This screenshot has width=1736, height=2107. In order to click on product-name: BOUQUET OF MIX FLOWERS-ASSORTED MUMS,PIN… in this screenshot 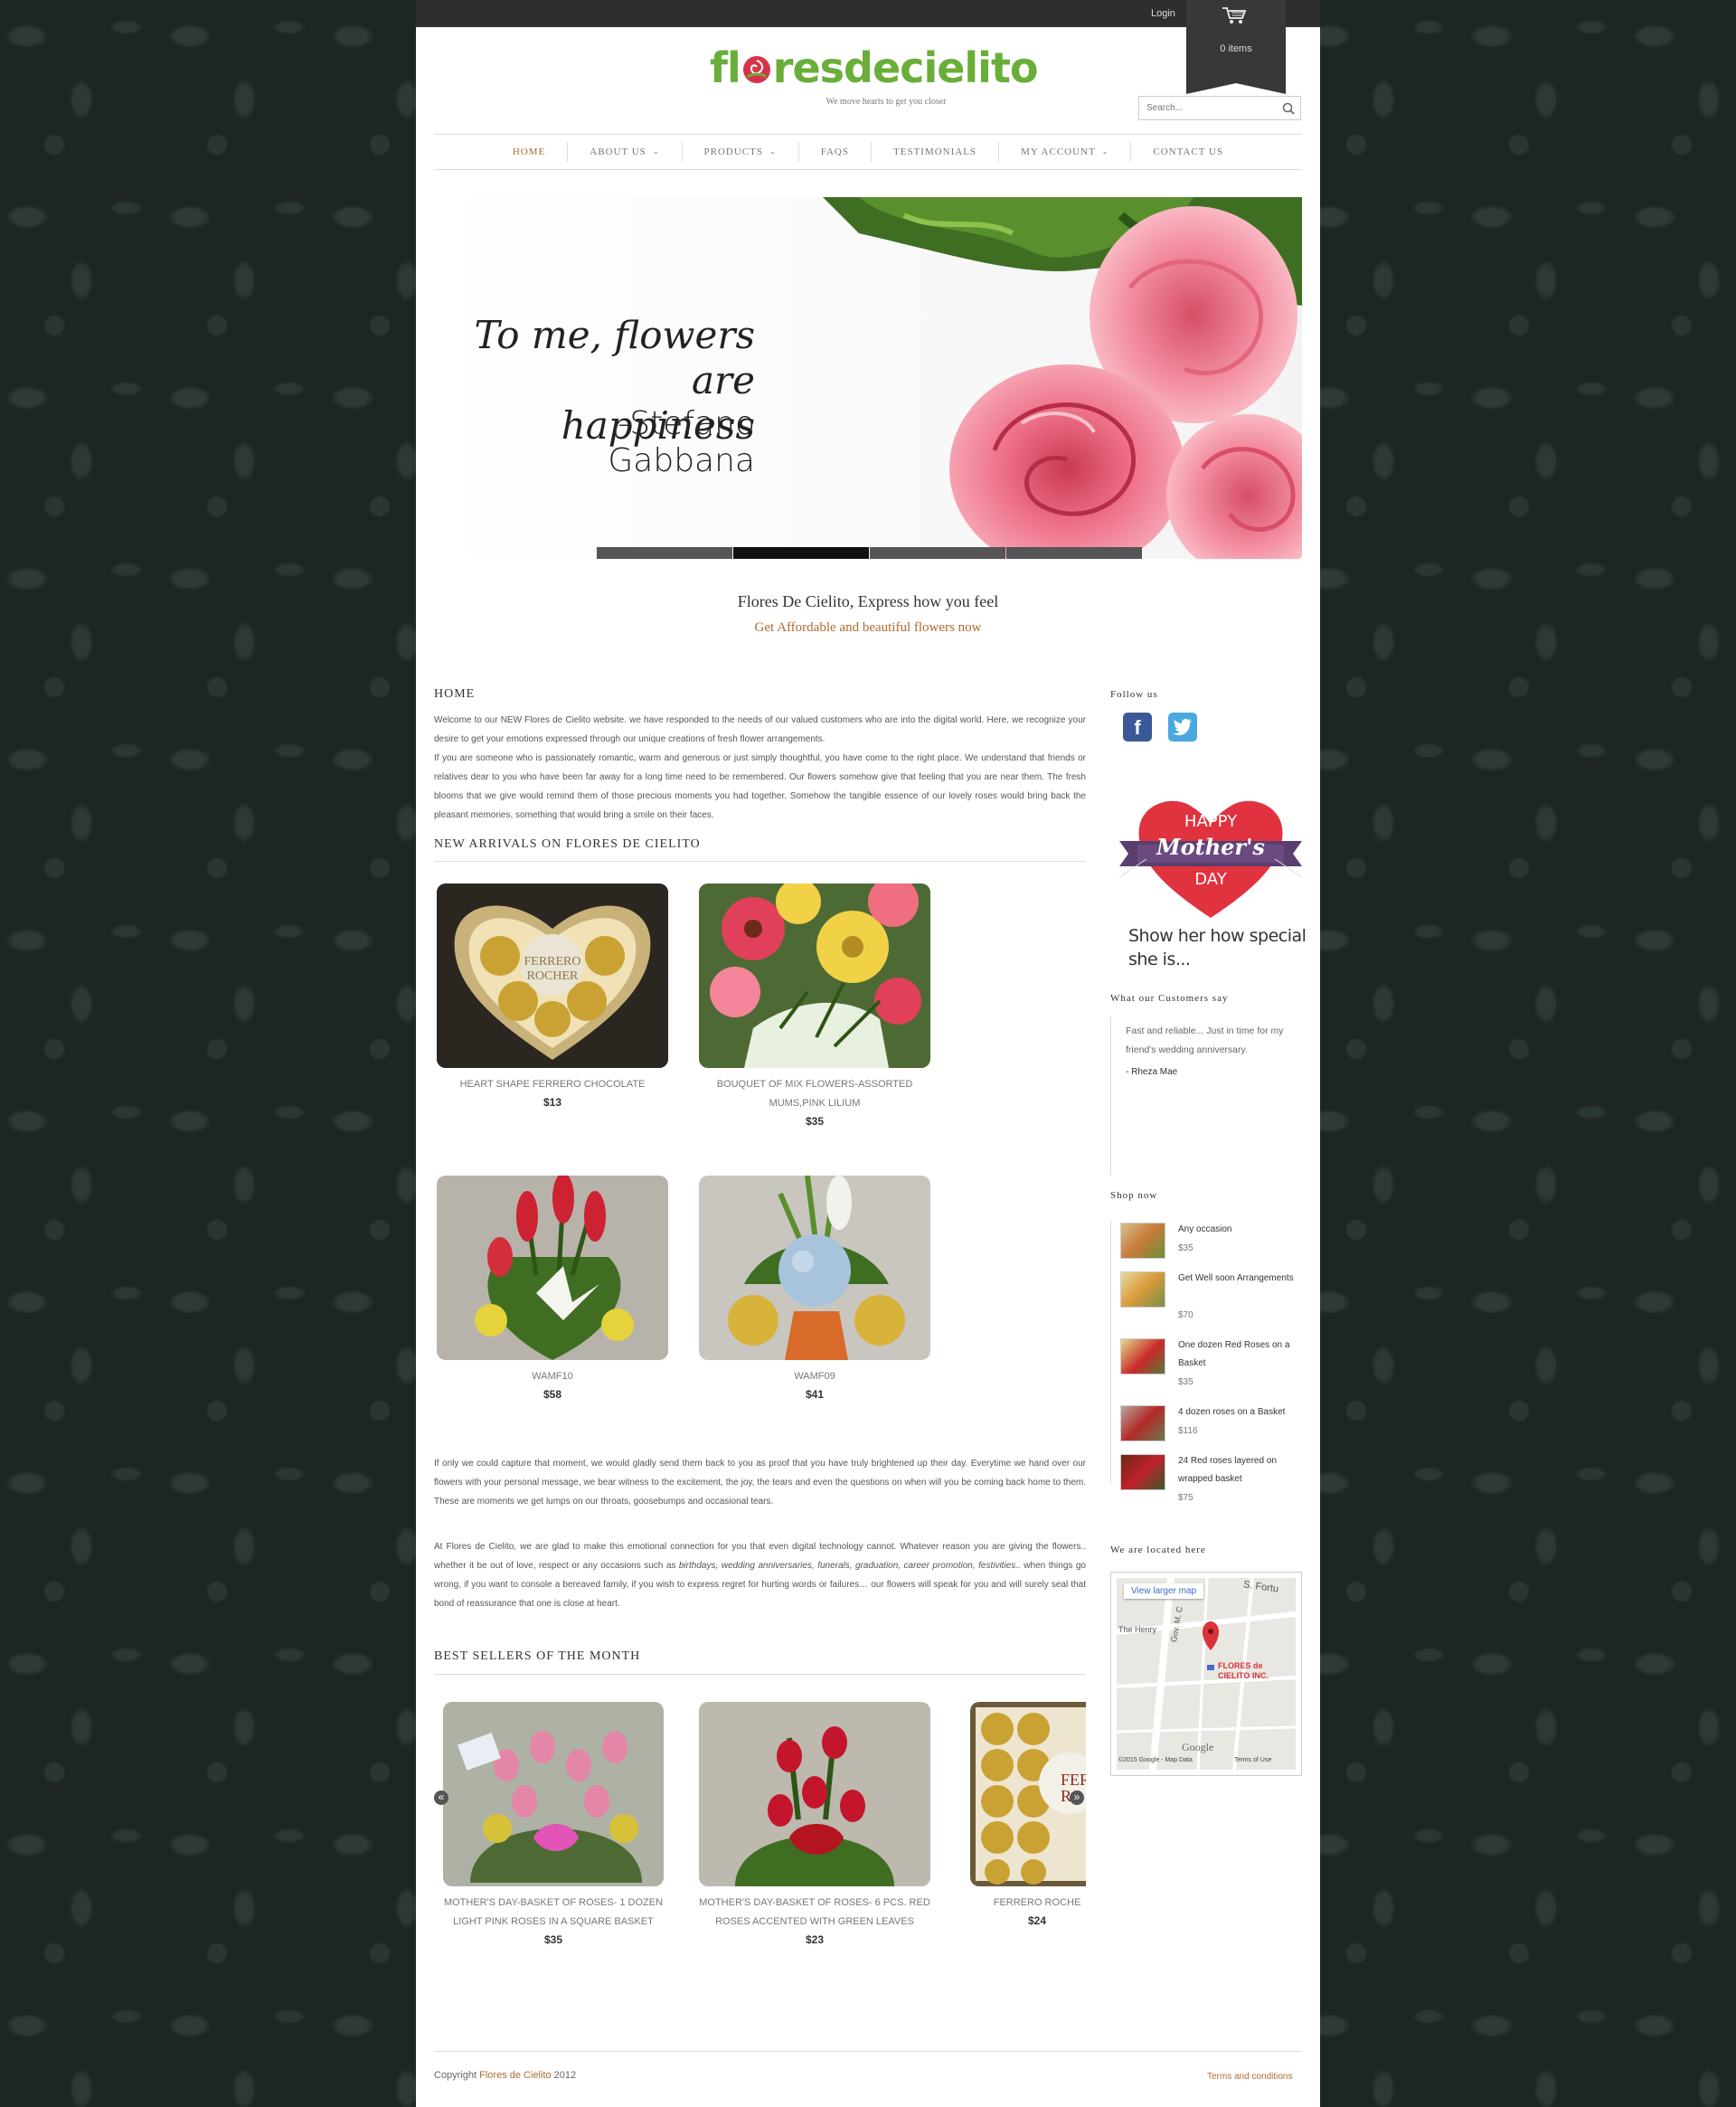, I will do `click(815, 1094)`.